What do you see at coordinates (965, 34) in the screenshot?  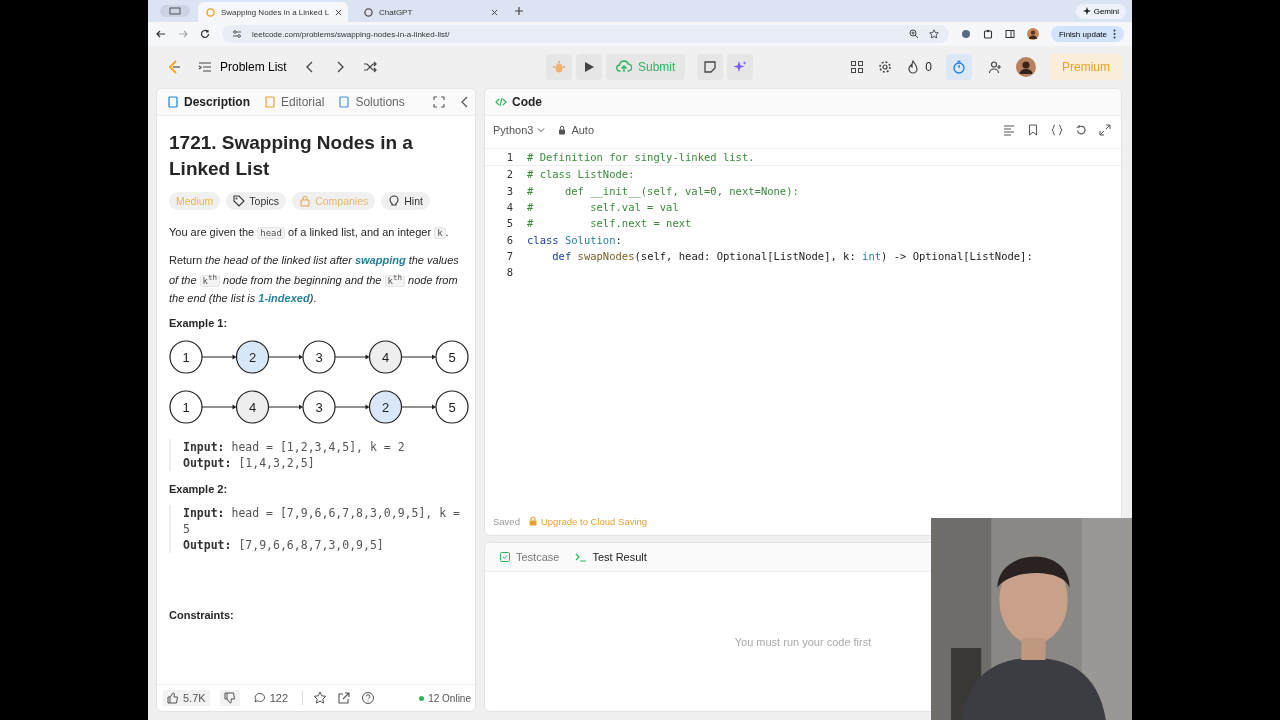 I see `extension-icon` at bounding box center [965, 34].